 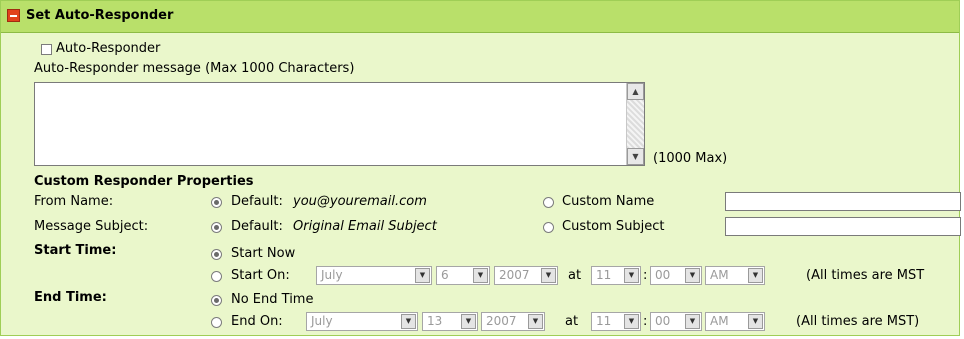 I want to click on end-day-value: 13, so click(x=435, y=321).